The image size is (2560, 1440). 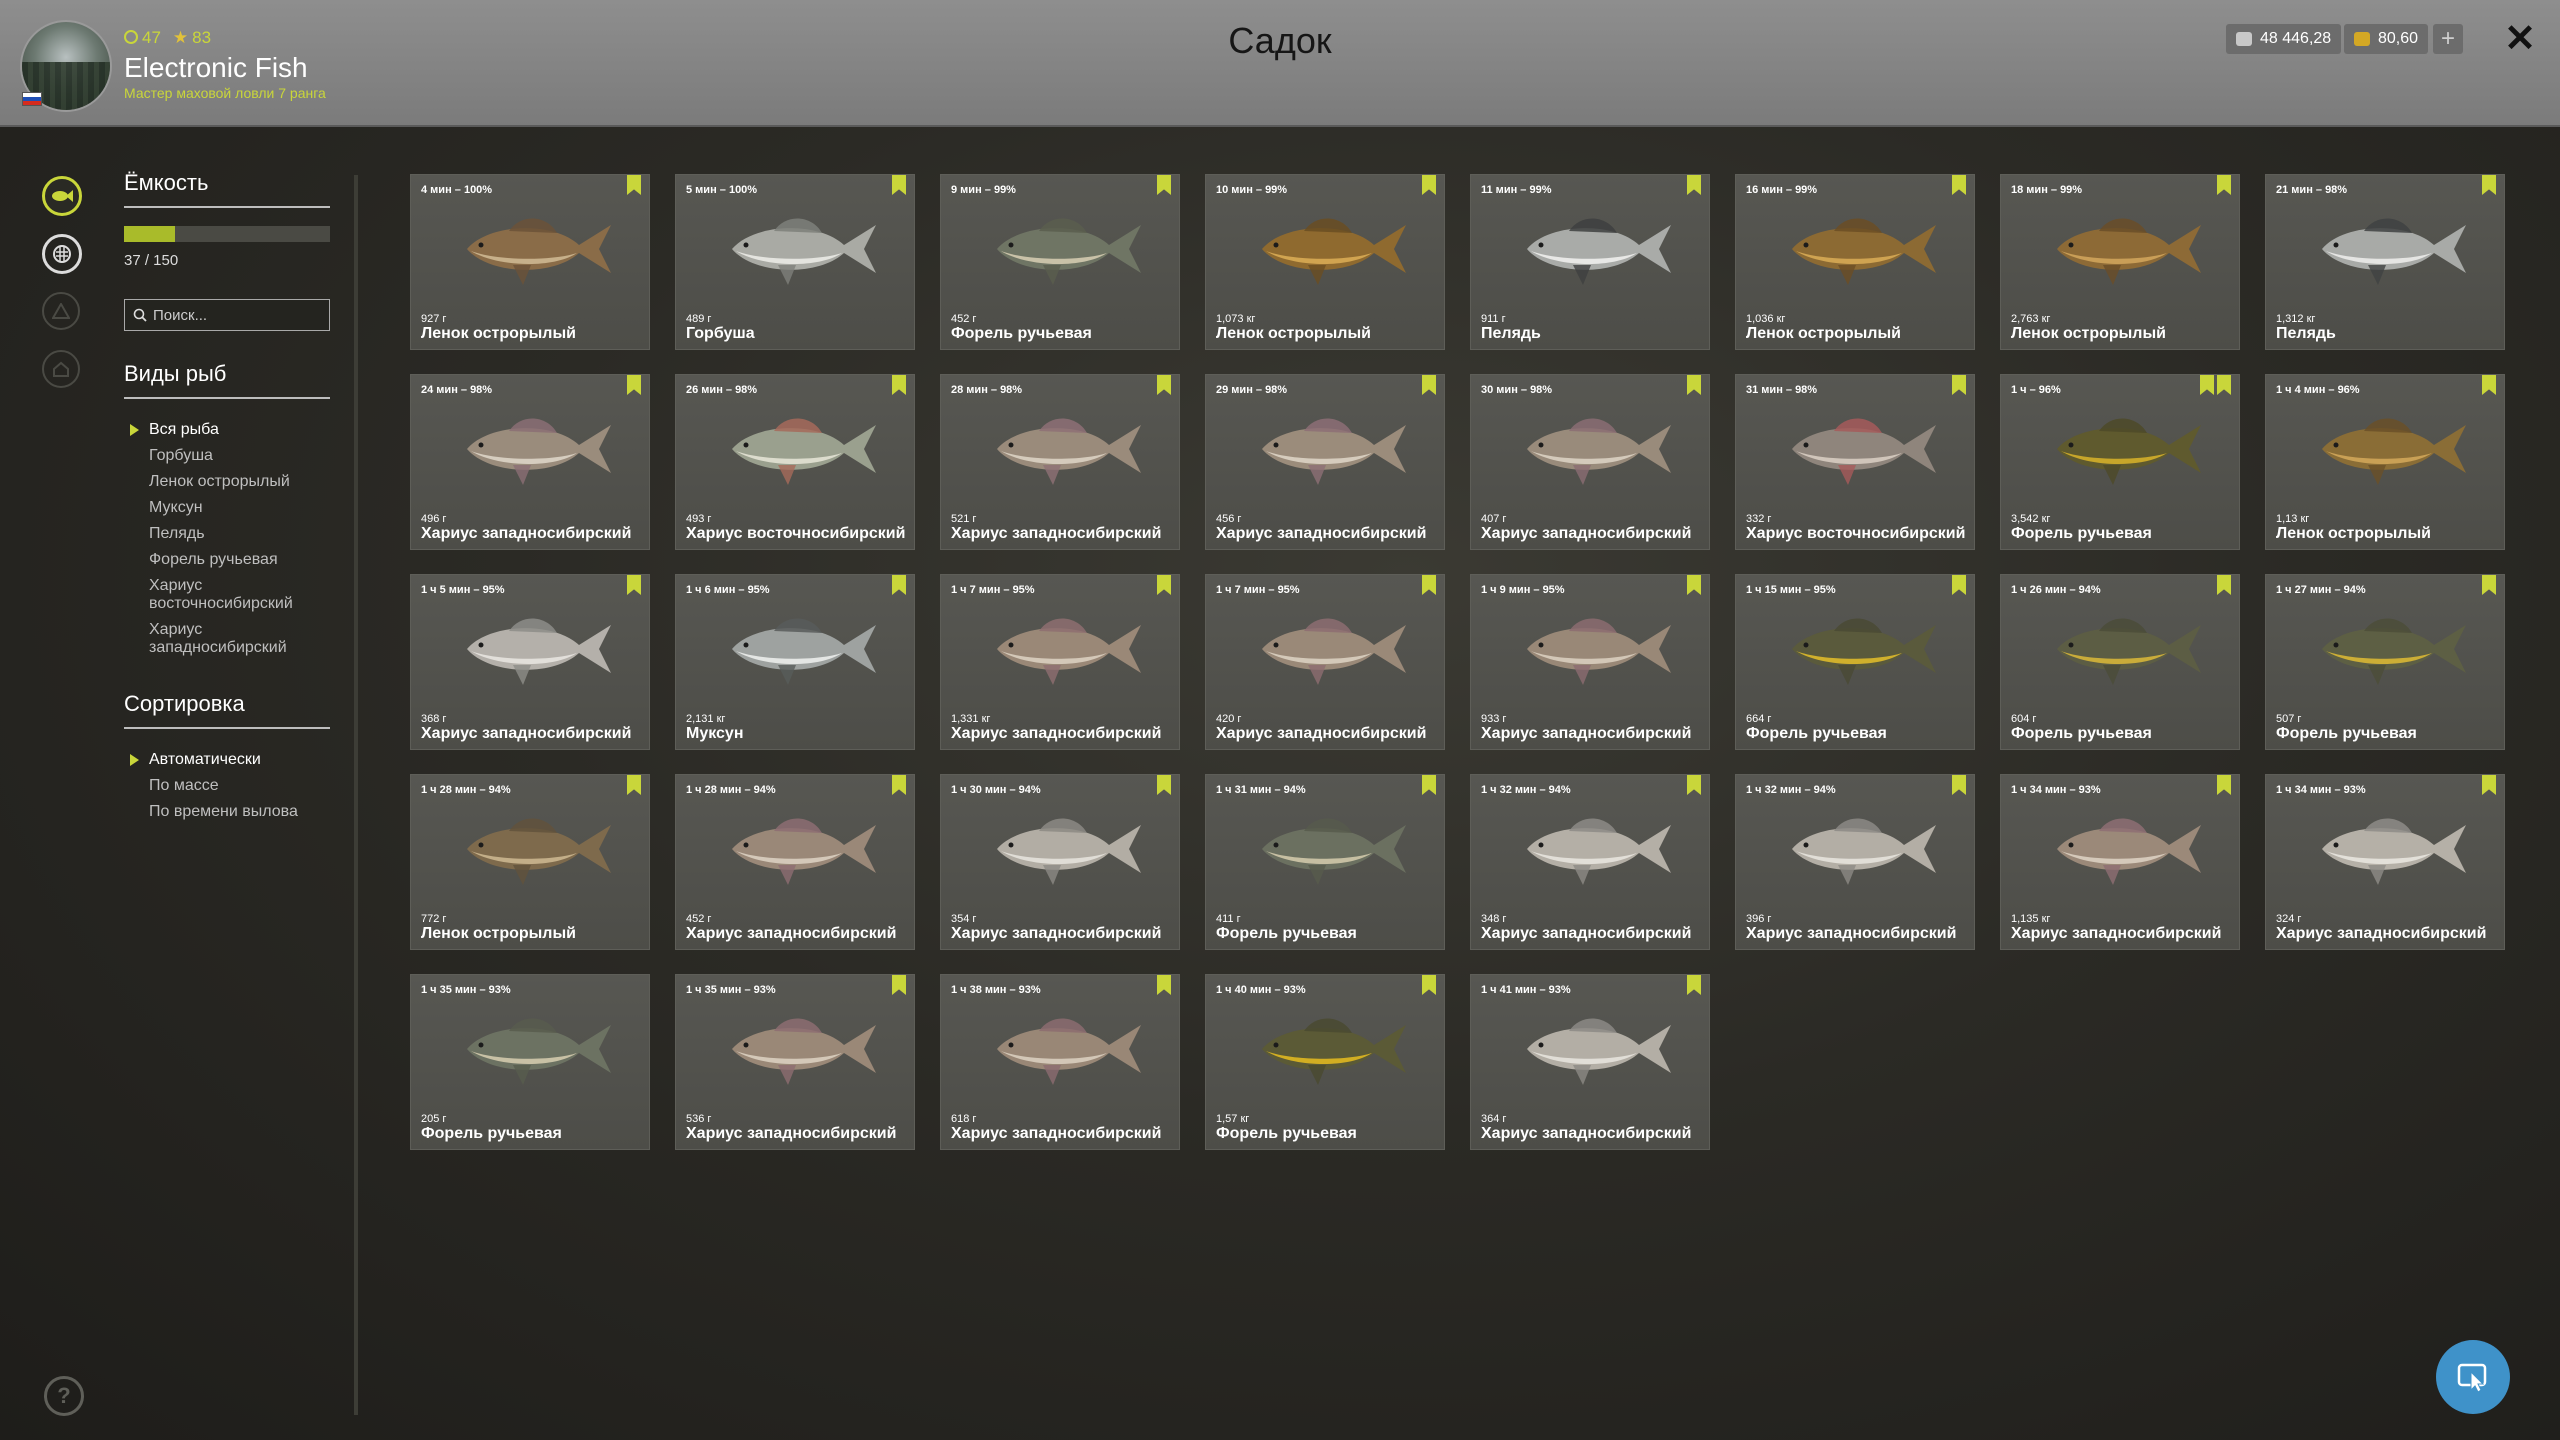 What do you see at coordinates (530, 1062) in the screenshot?
I see `fish-card: 1 ч 35 мин – 93% 205 г Форель ручьевая` at bounding box center [530, 1062].